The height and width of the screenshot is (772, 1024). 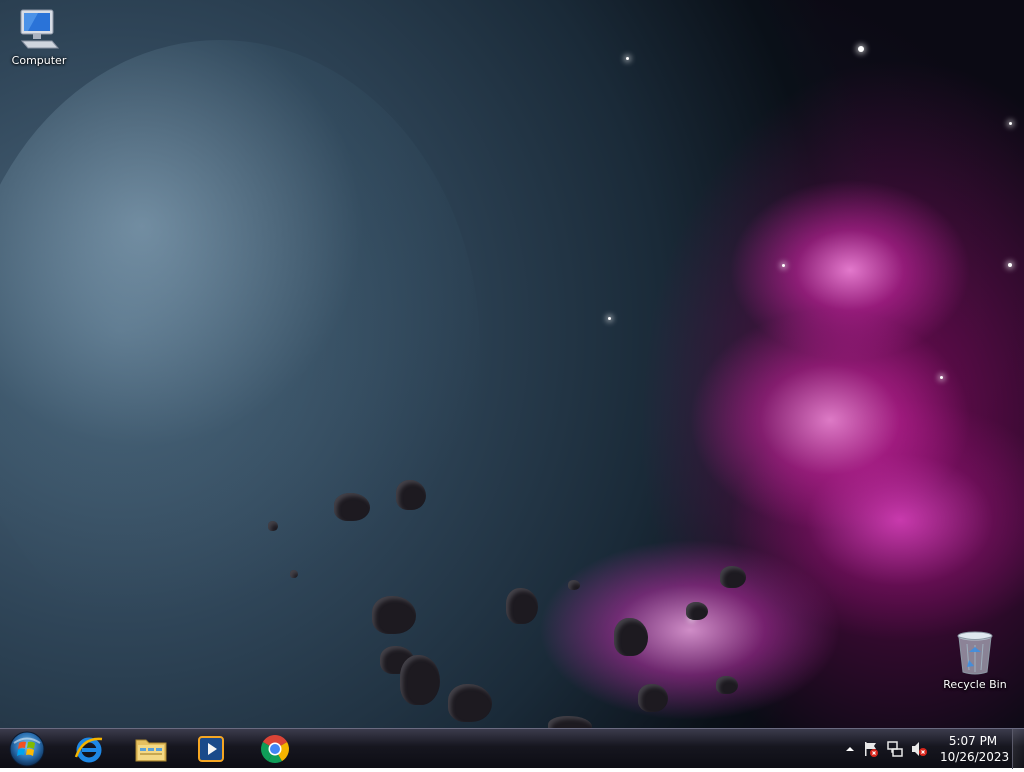 What do you see at coordinates (40, 29) in the screenshot?
I see `computer-icon` at bounding box center [40, 29].